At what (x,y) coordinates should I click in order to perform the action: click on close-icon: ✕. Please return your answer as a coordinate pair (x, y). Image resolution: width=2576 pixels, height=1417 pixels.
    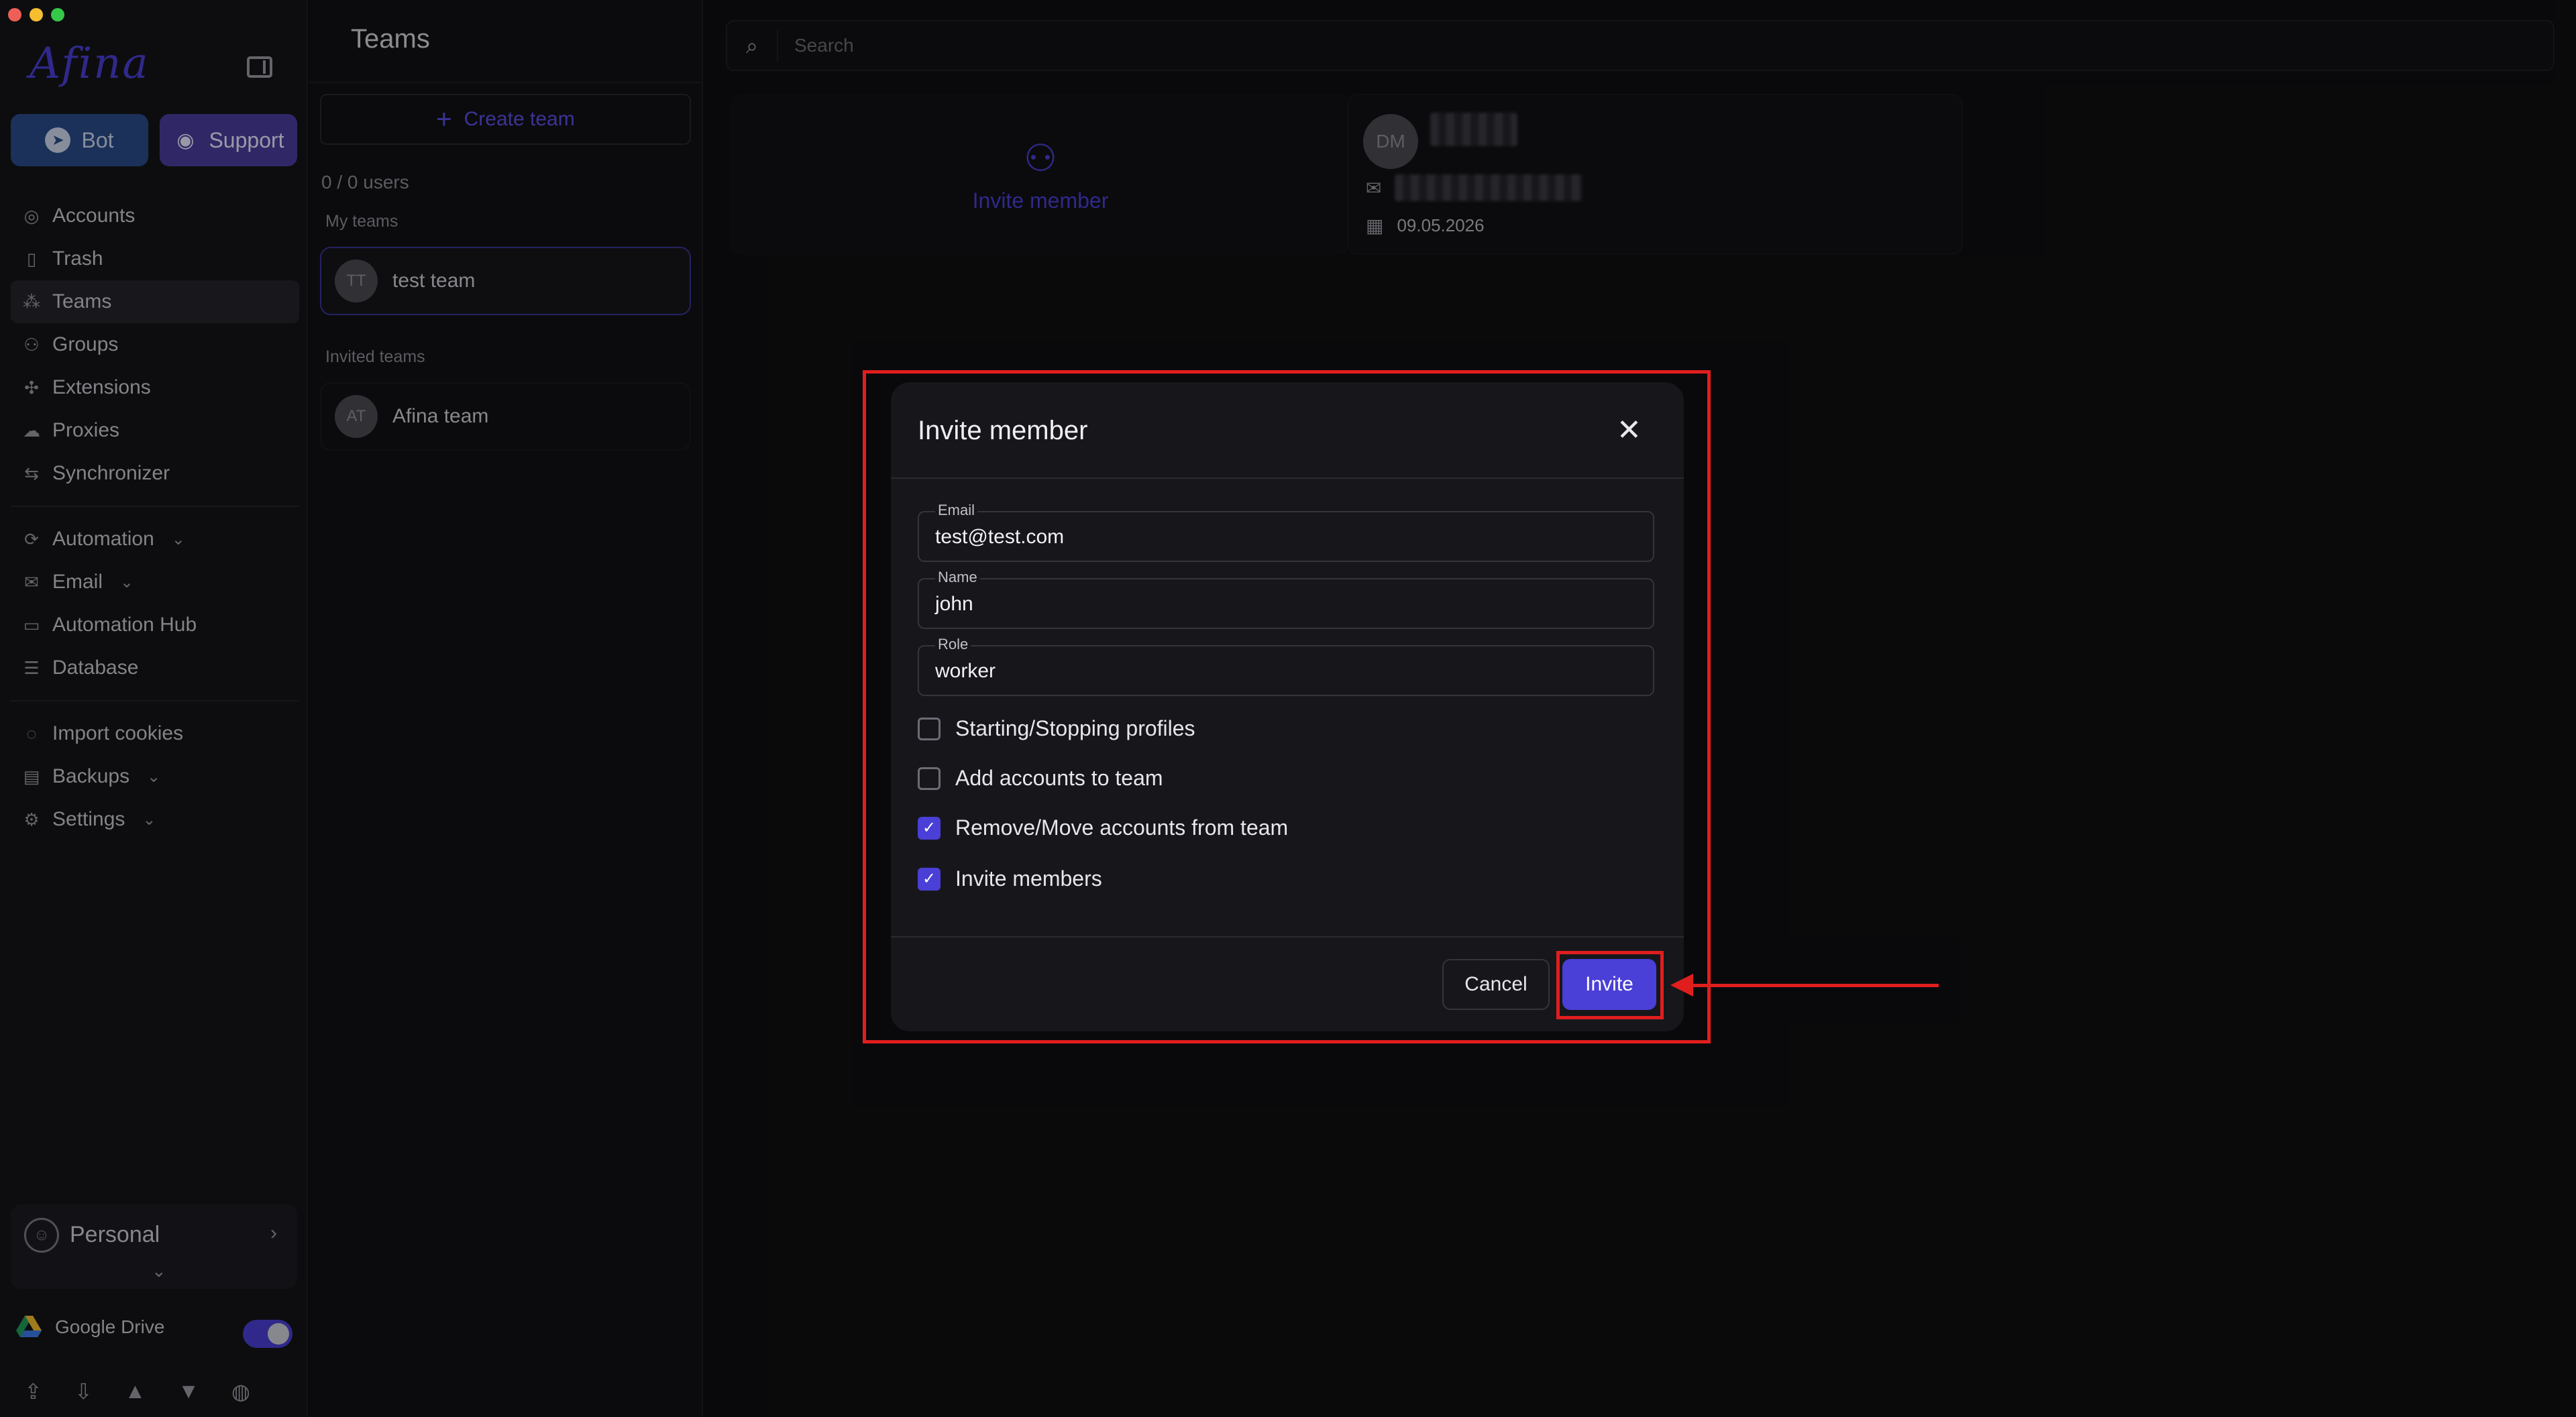
    Looking at the image, I should click on (1629, 430).